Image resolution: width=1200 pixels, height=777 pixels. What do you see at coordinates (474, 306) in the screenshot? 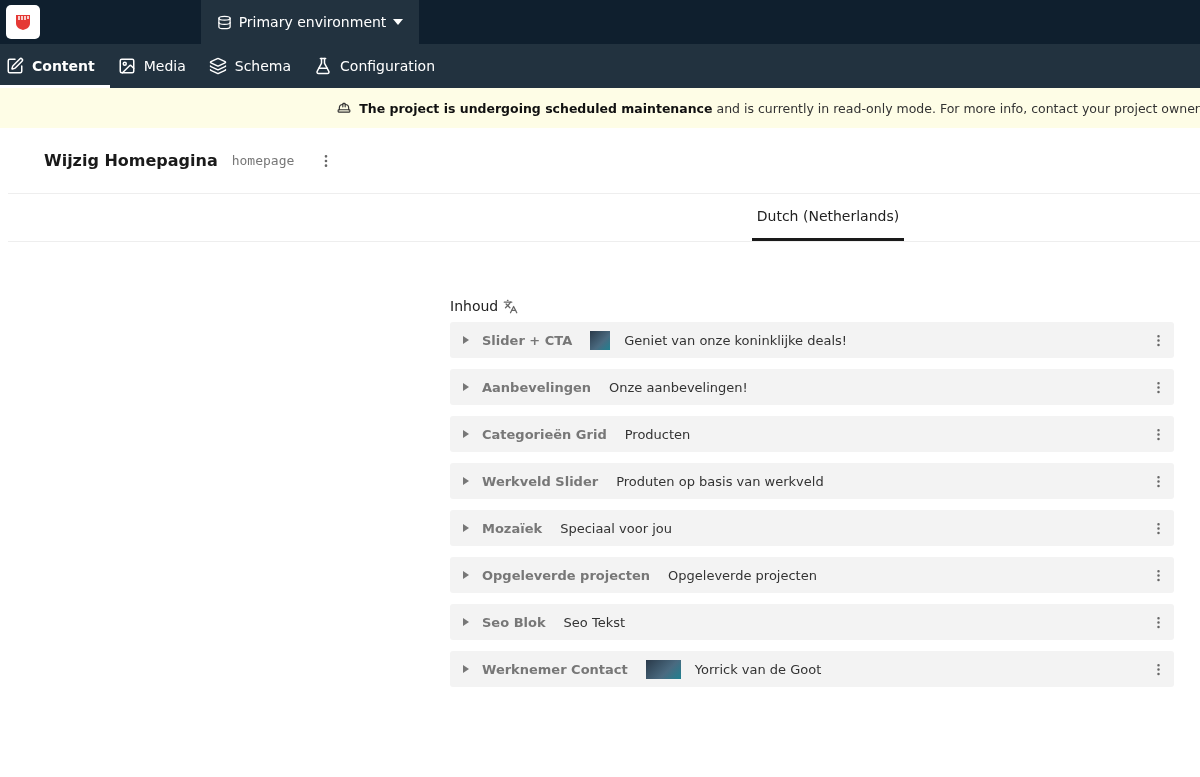
I see `field-label: Inhoud` at bounding box center [474, 306].